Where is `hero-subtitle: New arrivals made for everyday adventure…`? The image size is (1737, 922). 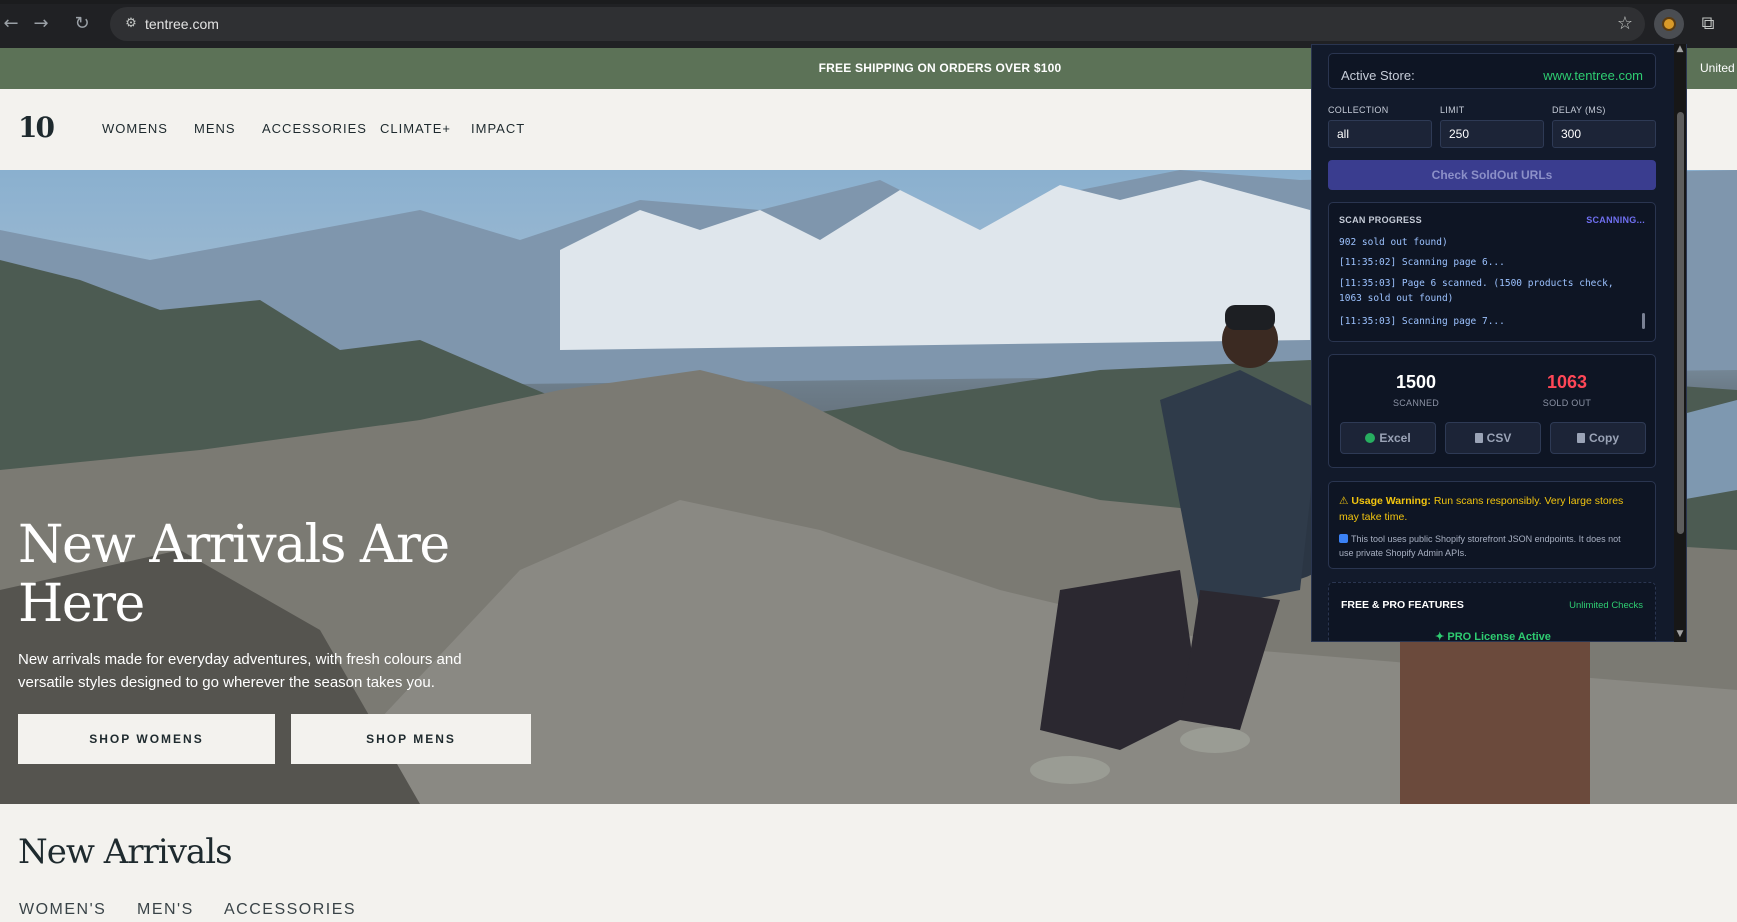
hero-subtitle: New arrivals made for everyday adventure… is located at coordinates (240, 671).